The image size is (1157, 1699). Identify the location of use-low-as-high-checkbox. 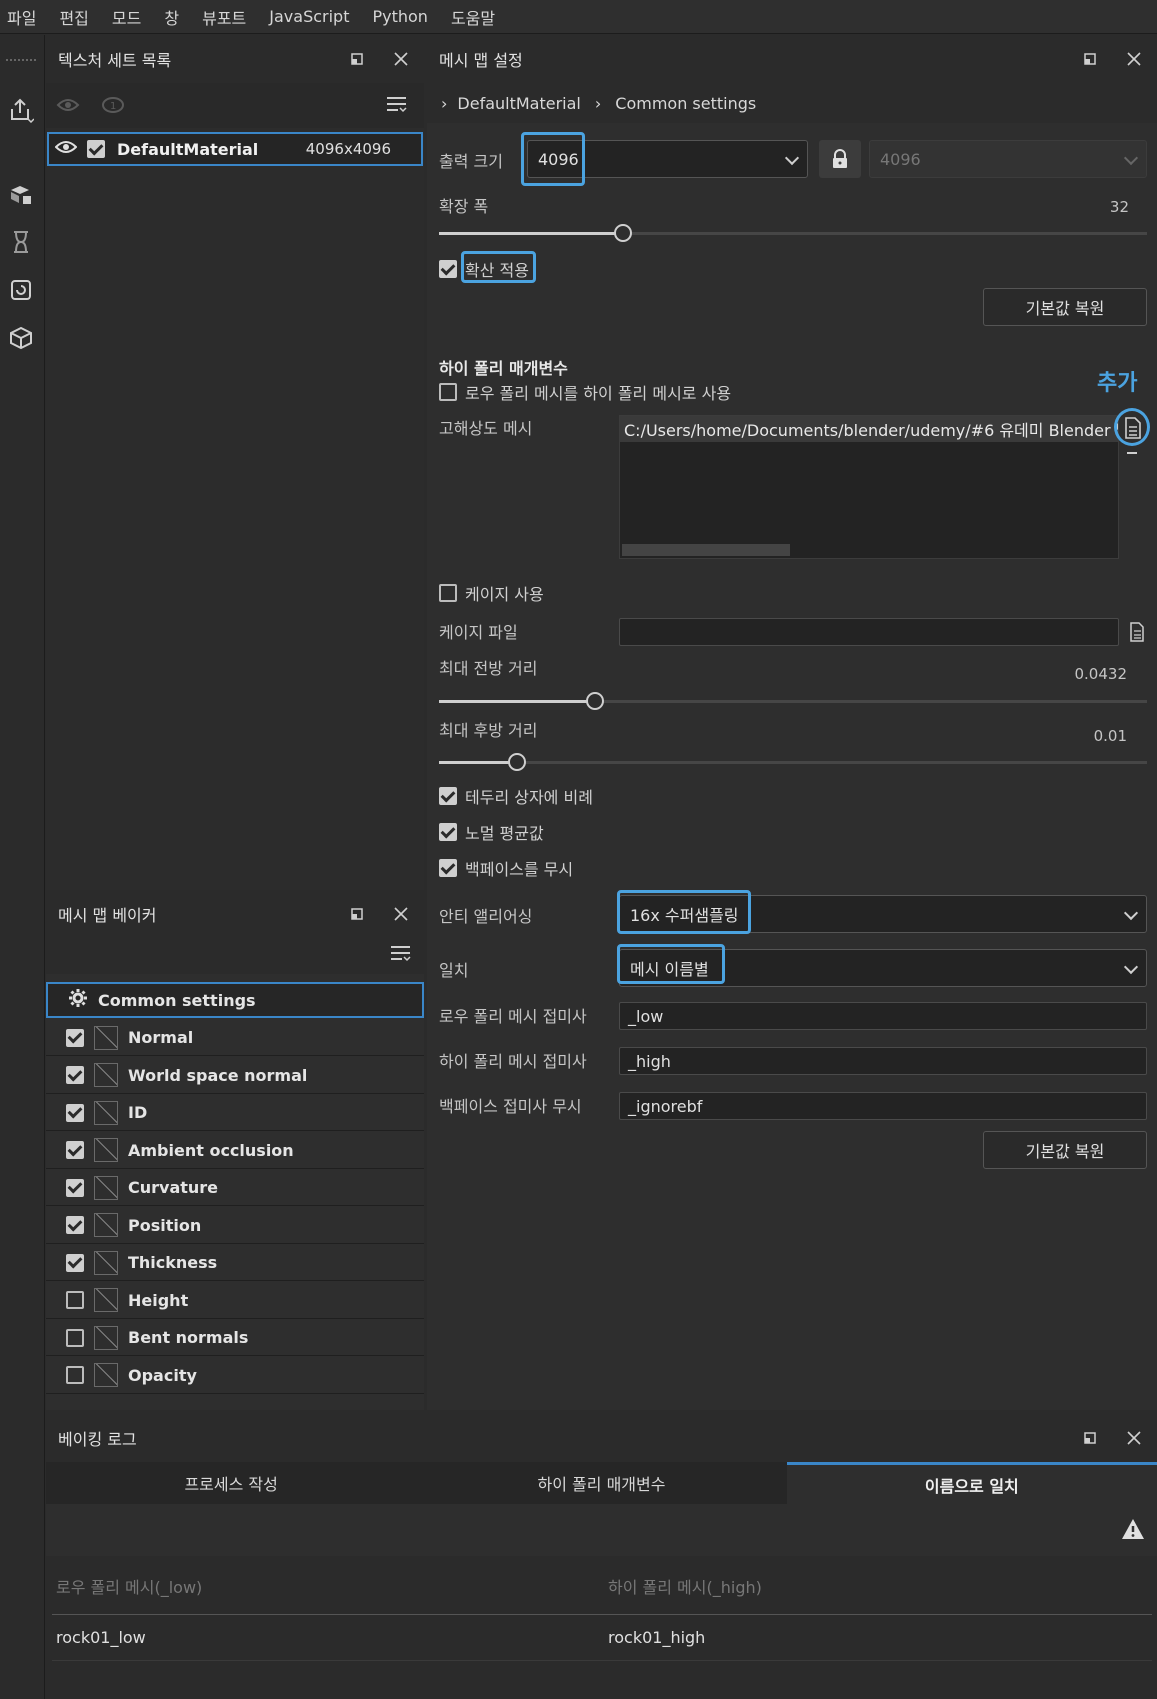
(448, 392).